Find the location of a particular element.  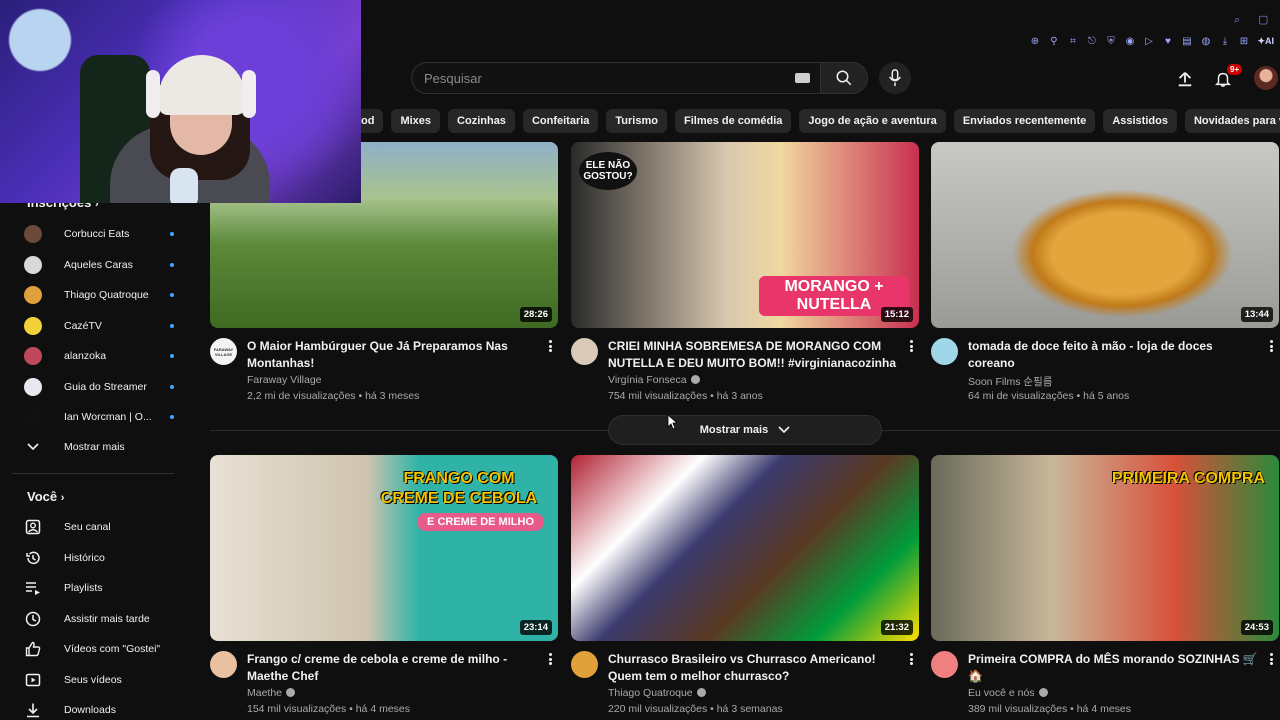

heart-icon: ♥ is located at coordinates (1167, 41).